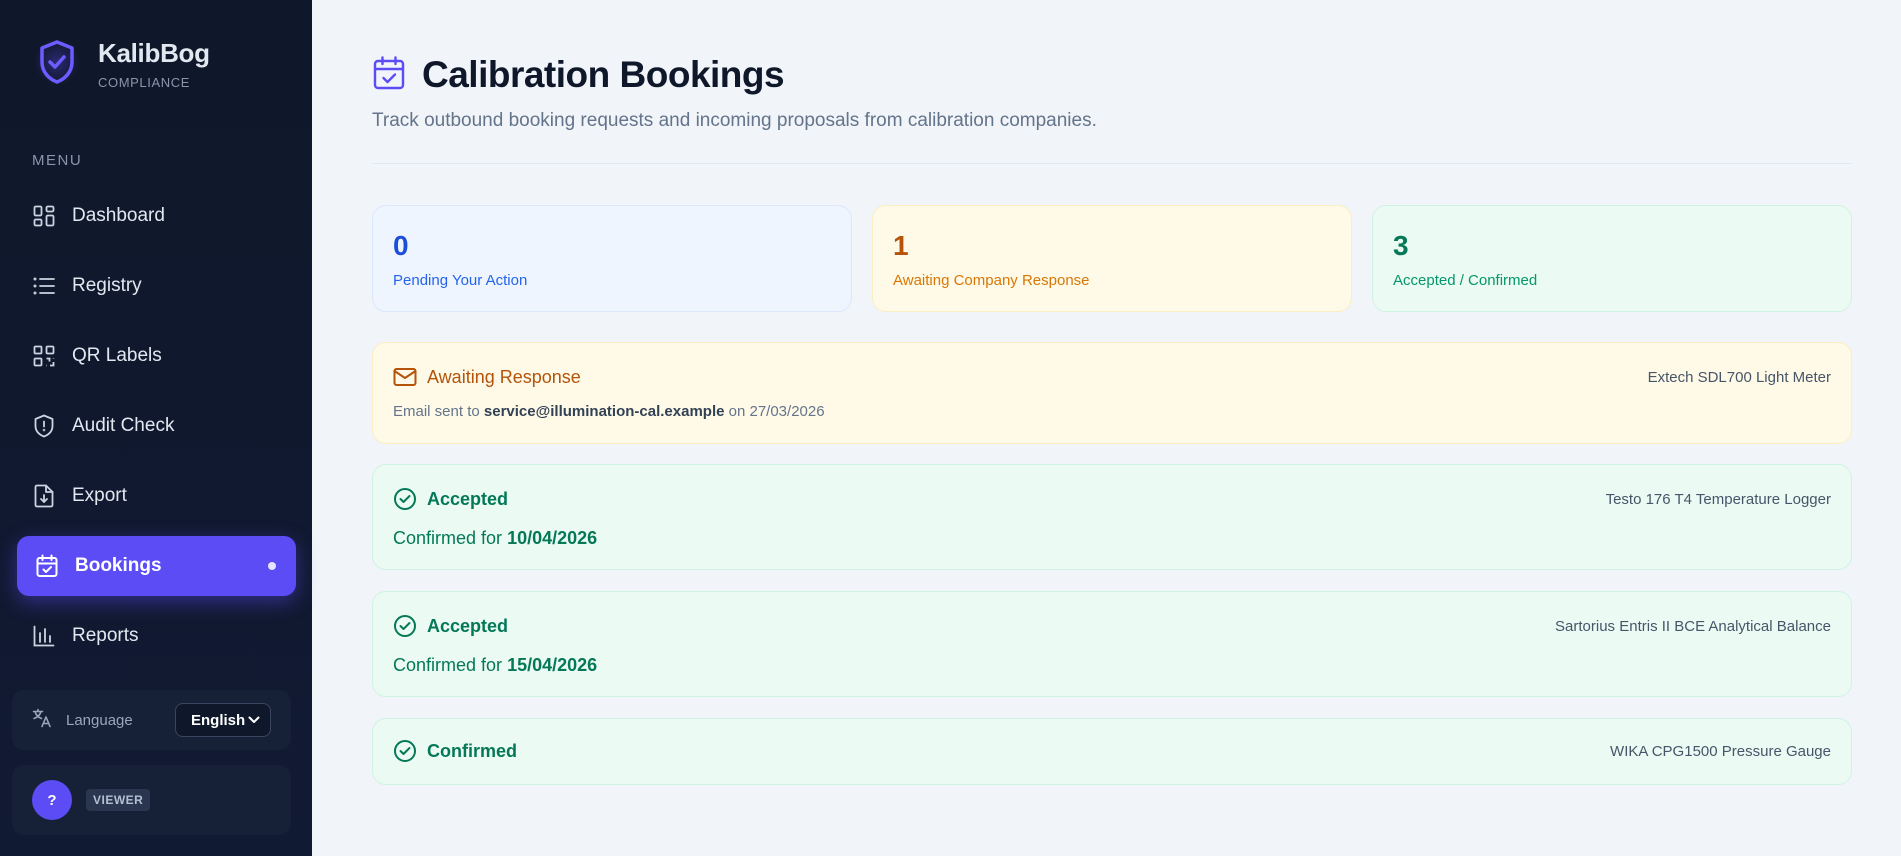 The image size is (1901, 856). Describe the element at coordinates (156, 286) in the screenshot. I see `sidebar-item-registry: Registry` at that location.